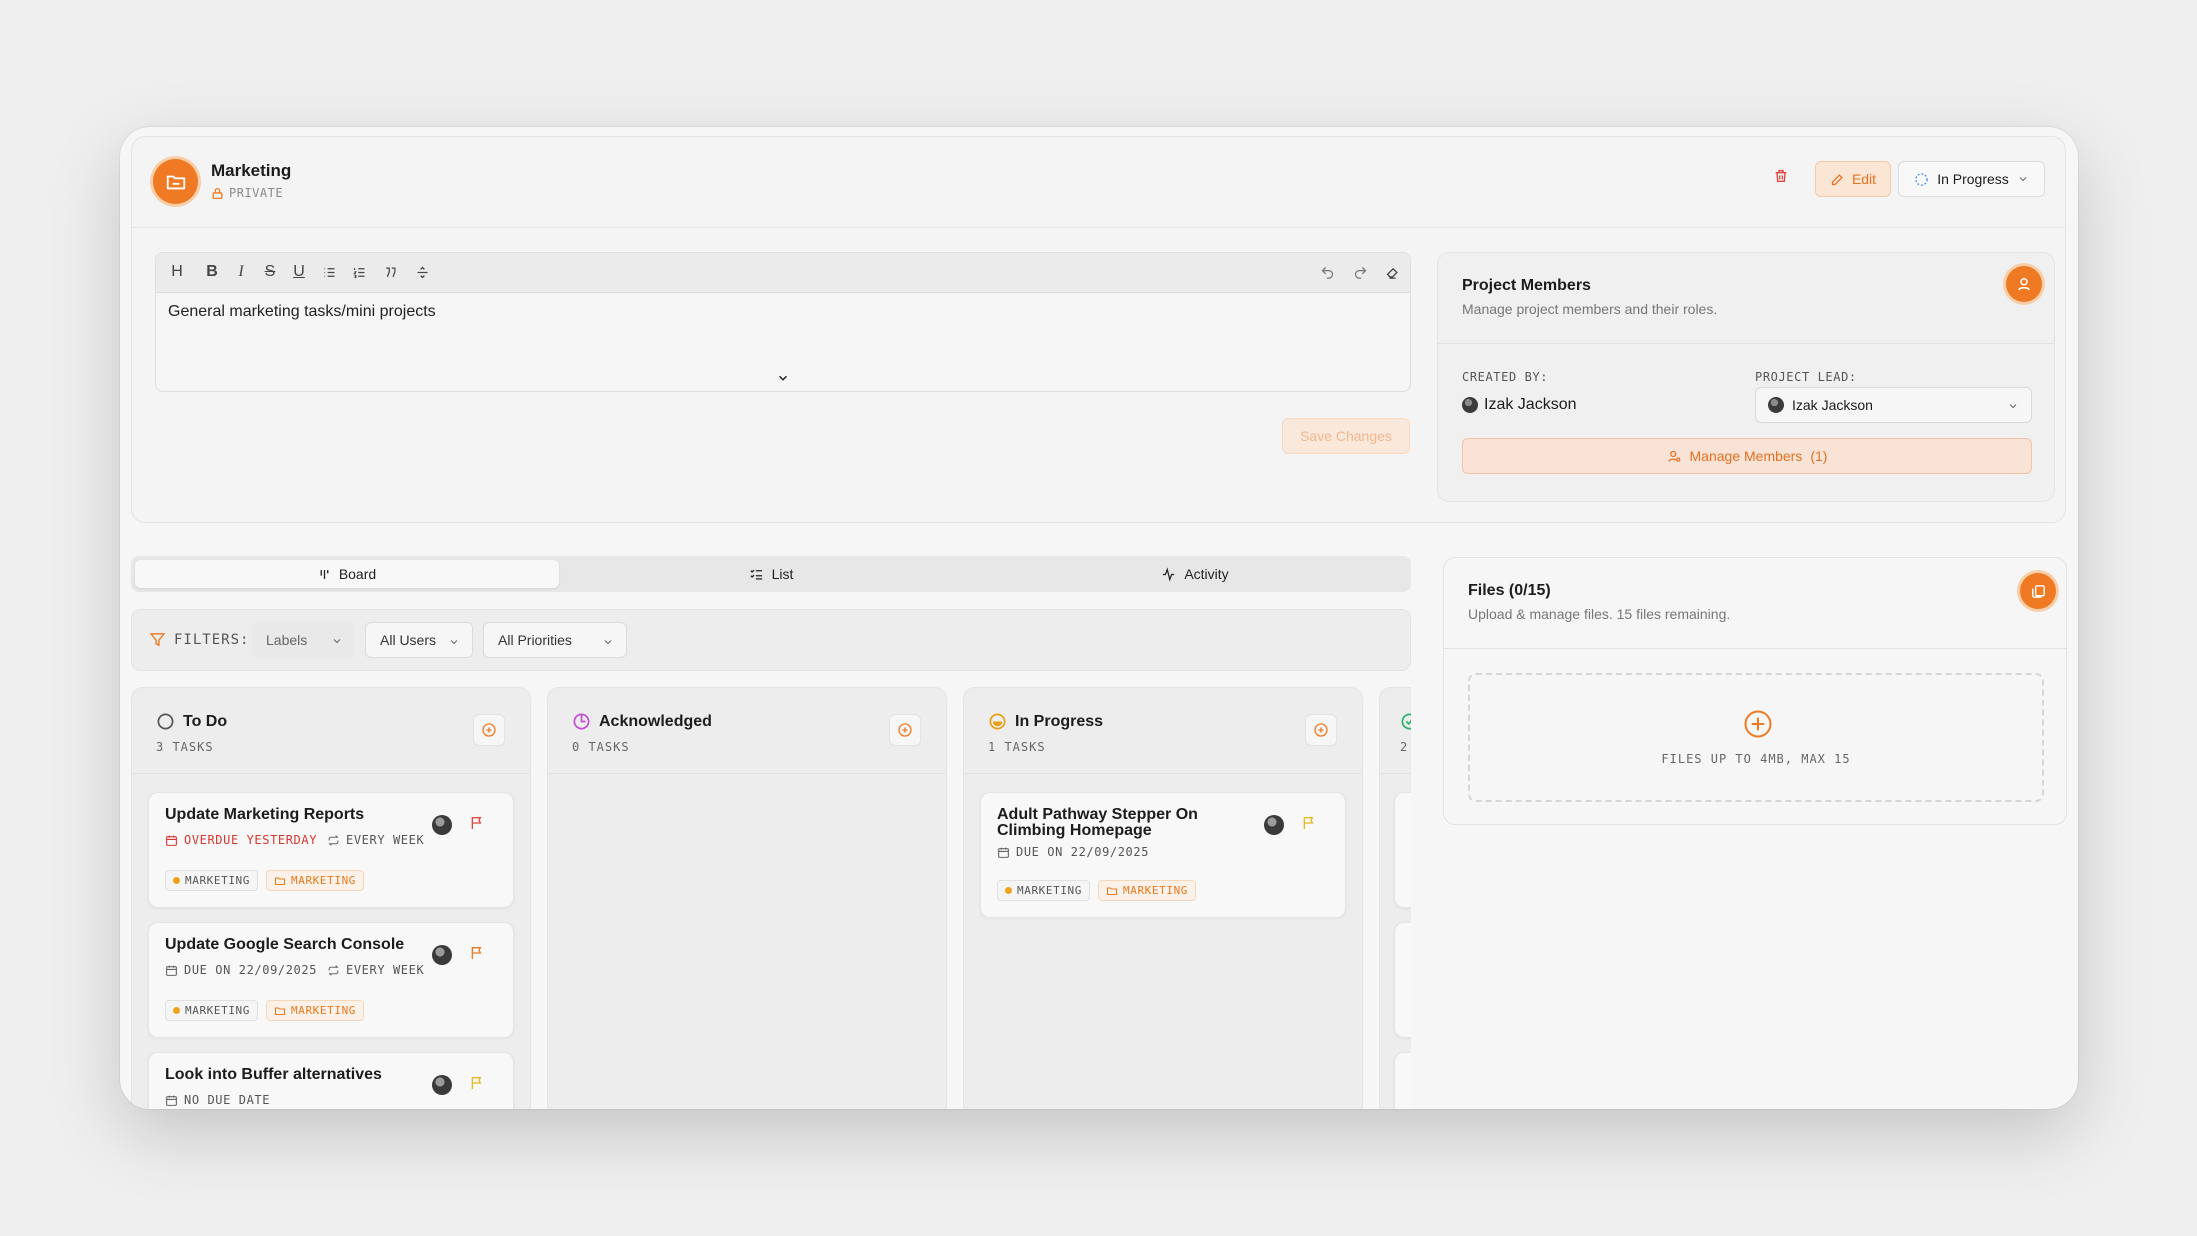 This screenshot has width=2197, height=1236. I want to click on save-changes-button: Save Changes, so click(1346, 436).